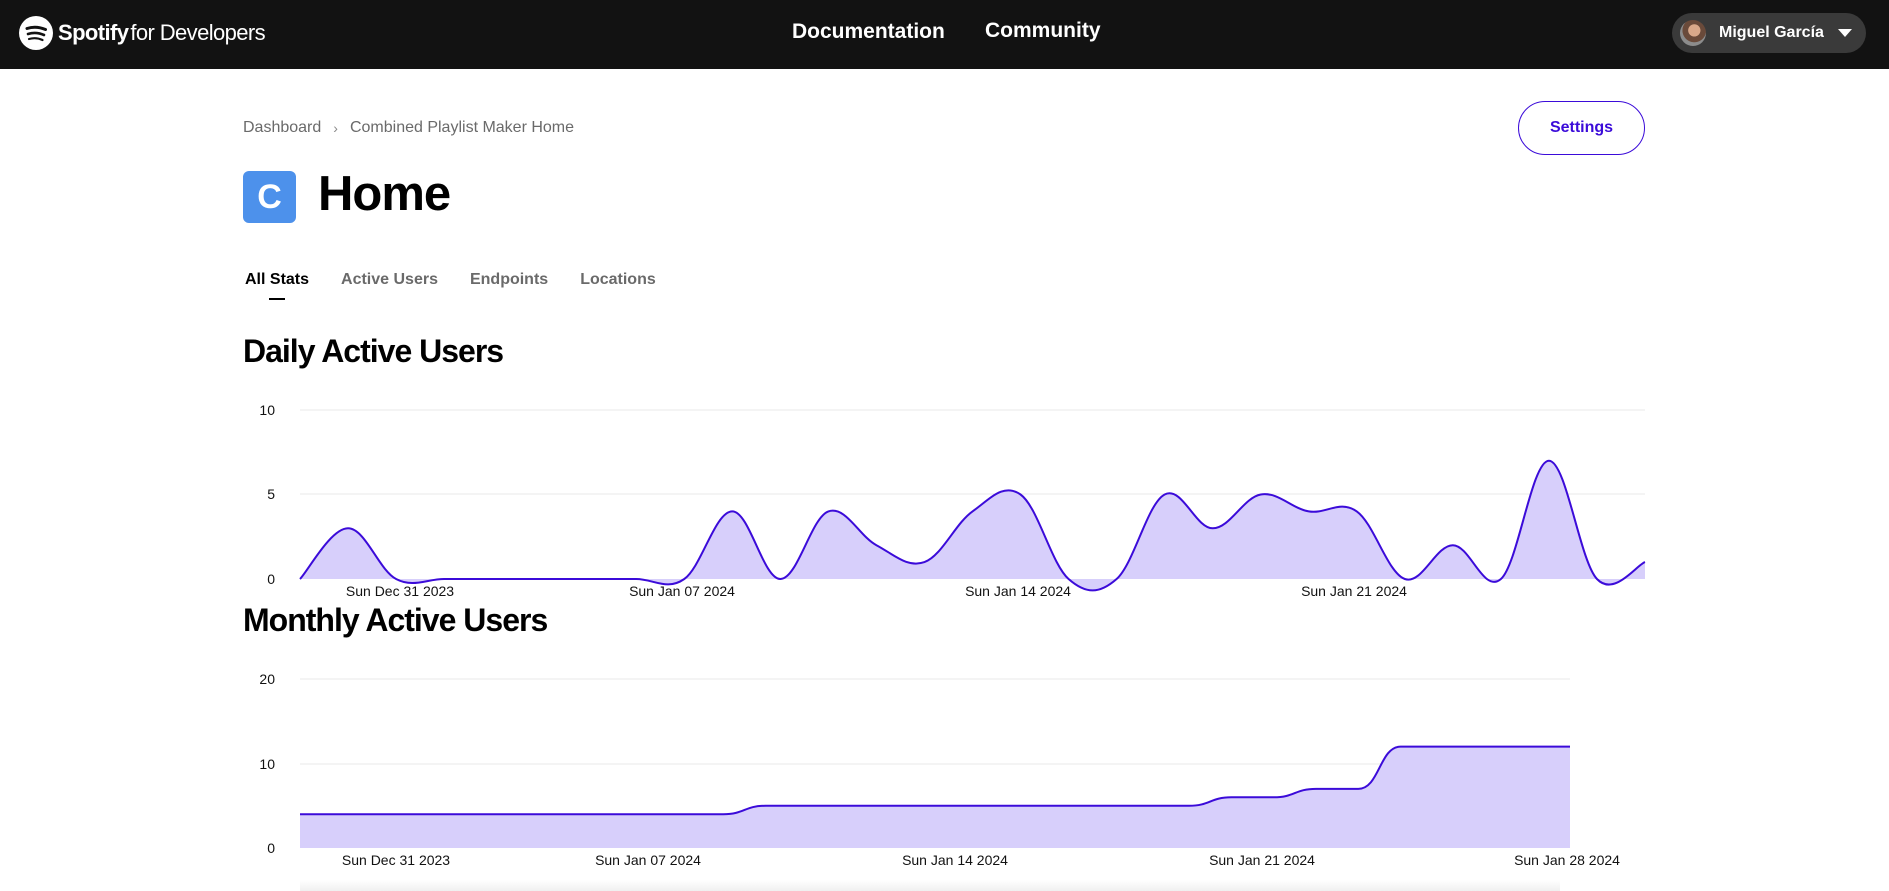 This screenshot has width=1889, height=891. What do you see at coordinates (267, 410) in the screenshot?
I see `chart-0-ytick-label: 10` at bounding box center [267, 410].